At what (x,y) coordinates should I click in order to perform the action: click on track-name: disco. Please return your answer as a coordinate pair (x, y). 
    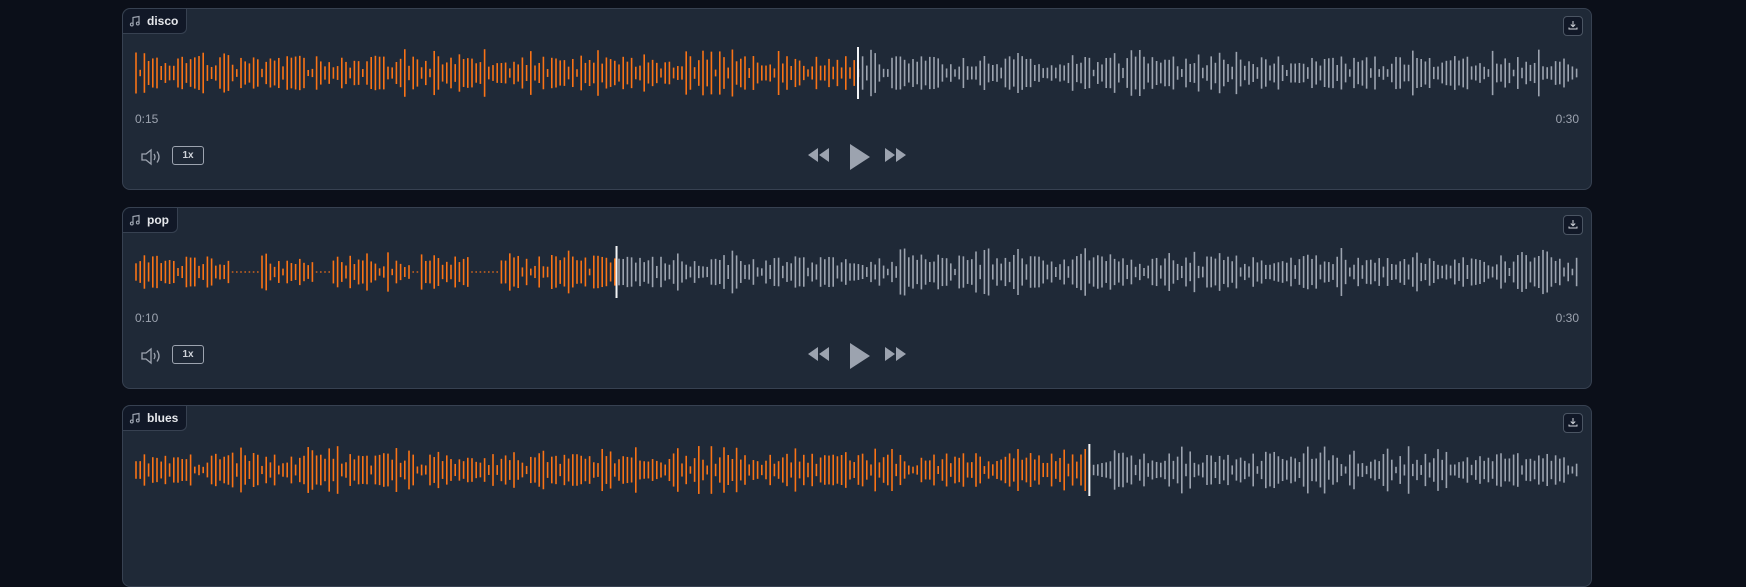
    Looking at the image, I should click on (163, 21).